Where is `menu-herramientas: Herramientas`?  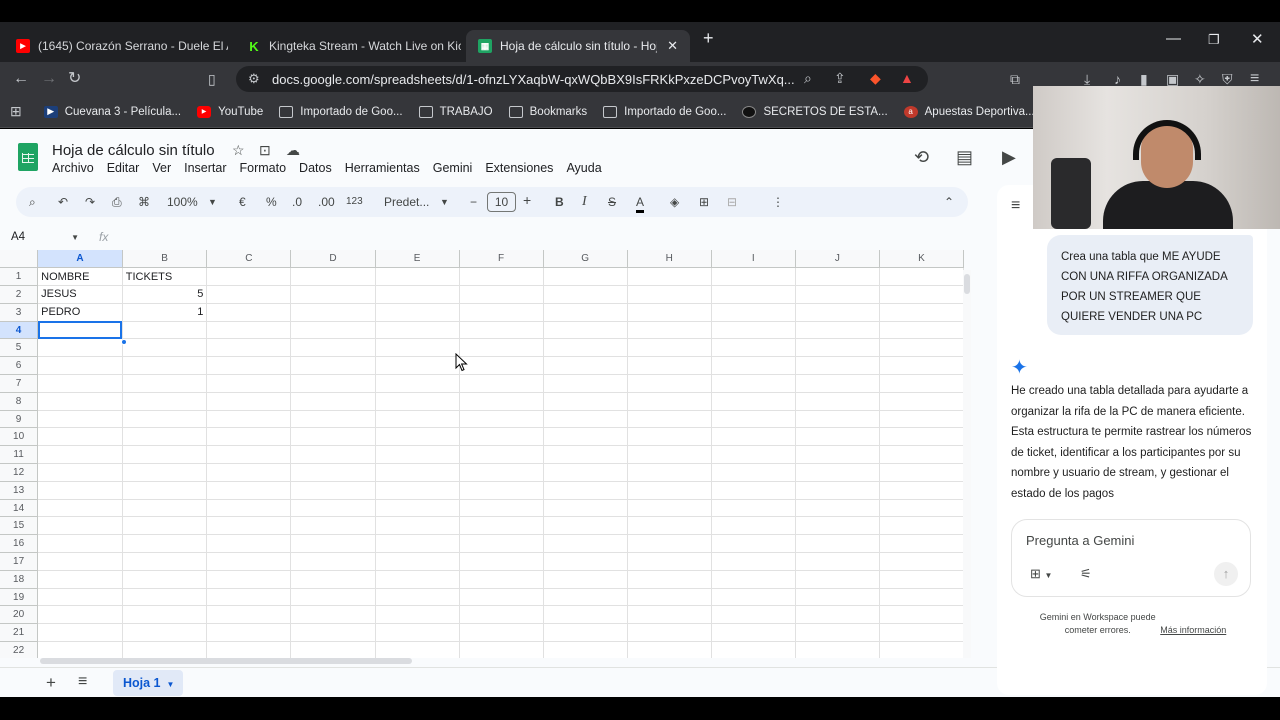 menu-herramientas: Herramientas is located at coordinates (382, 168).